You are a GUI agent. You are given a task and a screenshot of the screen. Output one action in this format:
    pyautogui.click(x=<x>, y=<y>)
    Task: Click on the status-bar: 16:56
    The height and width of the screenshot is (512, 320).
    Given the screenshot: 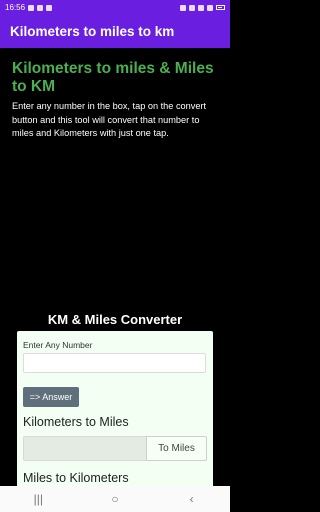 What is the action you would take?
    pyautogui.click(x=115, y=7)
    